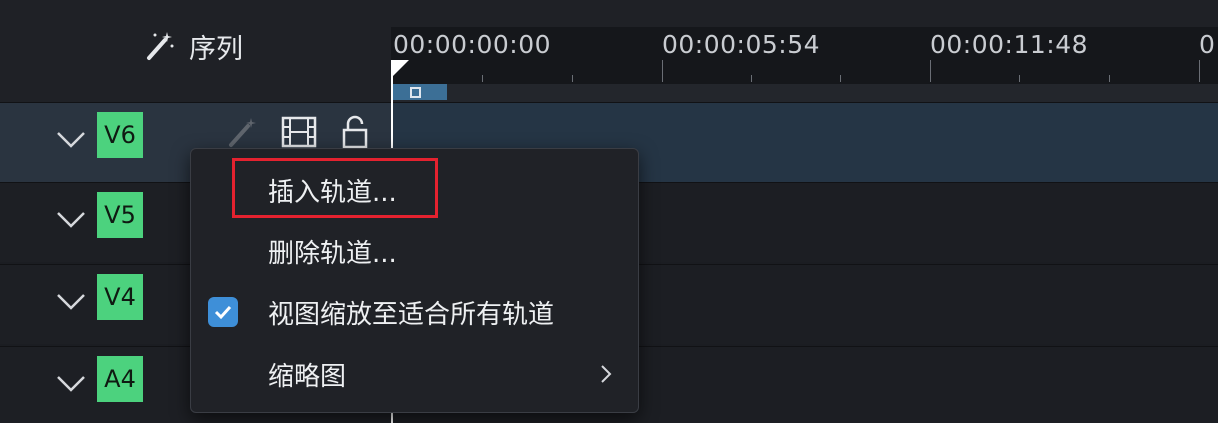  Describe the element at coordinates (415, 92) in the screenshot. I see `work-area-handle` at that location.